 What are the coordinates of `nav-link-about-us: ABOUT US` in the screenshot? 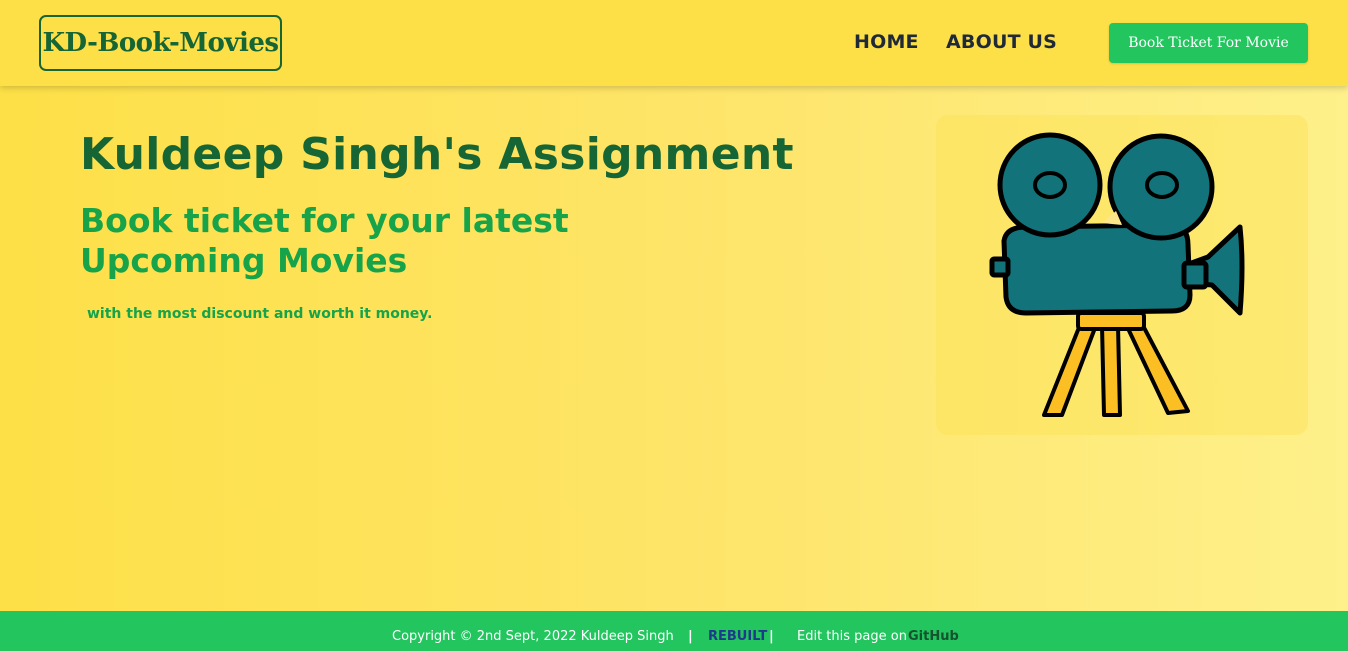 It's located at (1001, 42).